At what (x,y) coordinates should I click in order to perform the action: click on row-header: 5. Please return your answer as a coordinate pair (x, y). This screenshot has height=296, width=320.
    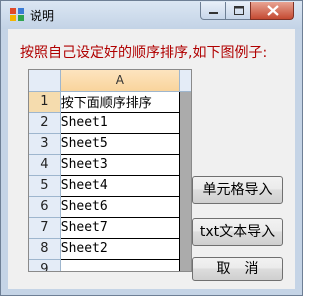
    Looking at the image, I should click on (45, 186).